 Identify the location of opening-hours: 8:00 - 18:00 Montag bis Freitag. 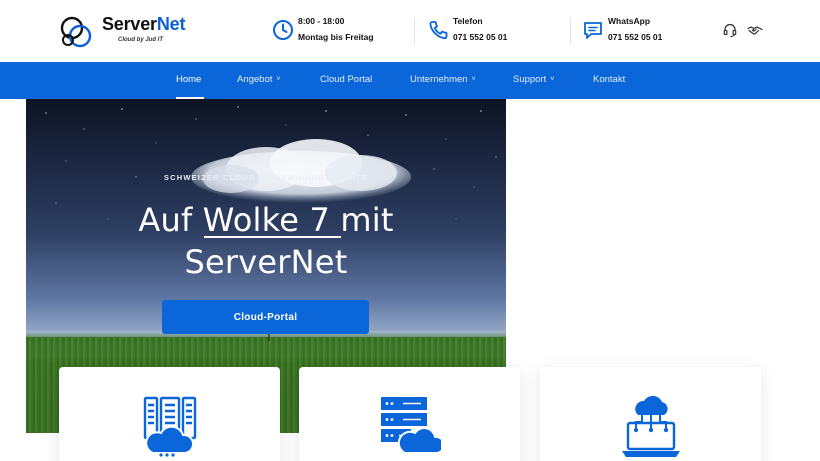
(327, 32).